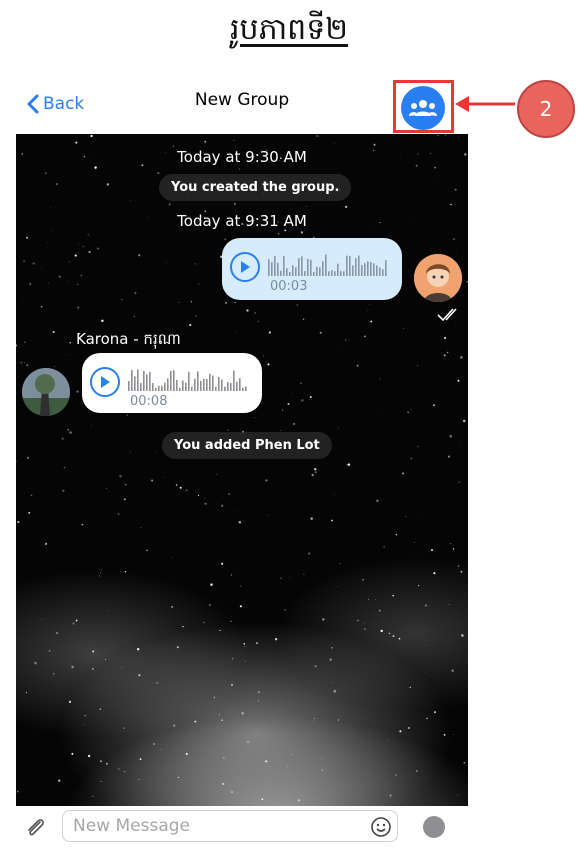 This screenshot has width=578, height=848. I want to click on group-people-icon, so click(423, 108).